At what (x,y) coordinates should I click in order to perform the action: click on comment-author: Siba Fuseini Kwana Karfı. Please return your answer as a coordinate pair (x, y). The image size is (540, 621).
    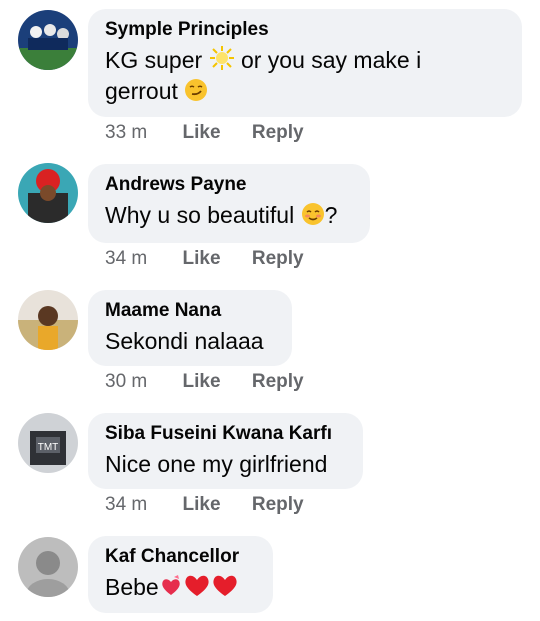
    Looking at the image, I should click on (225, 434).